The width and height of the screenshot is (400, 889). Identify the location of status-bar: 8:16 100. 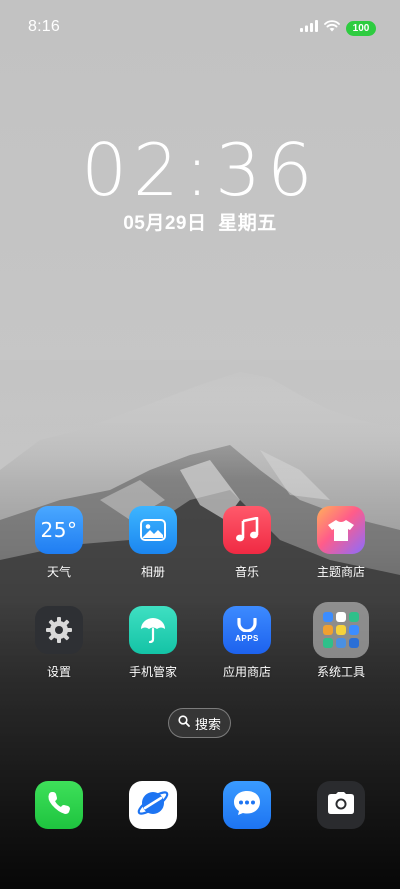
(200, 28).